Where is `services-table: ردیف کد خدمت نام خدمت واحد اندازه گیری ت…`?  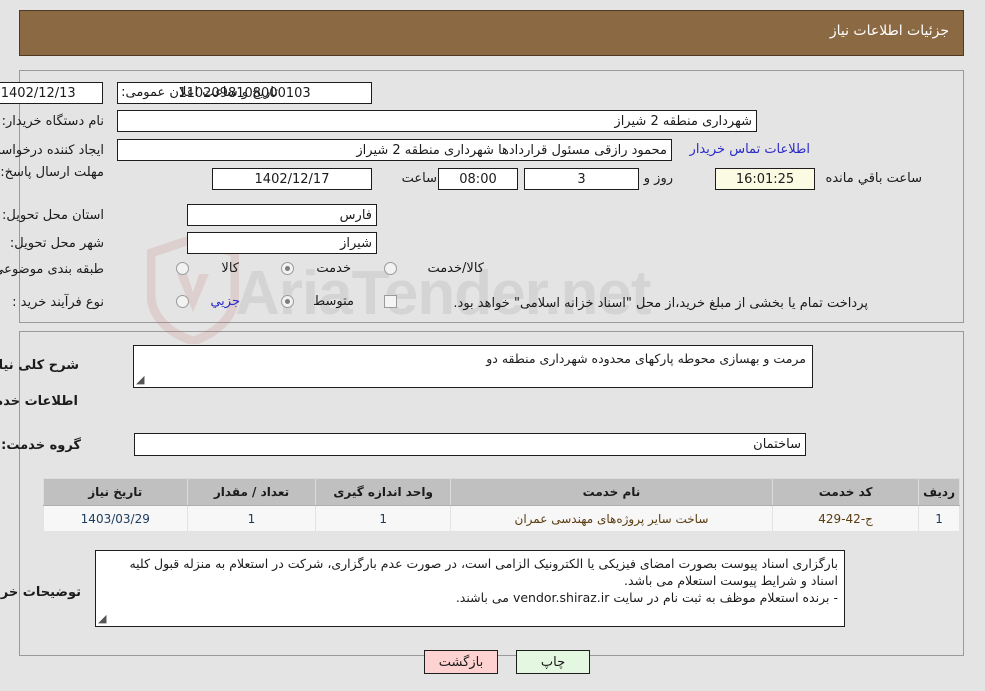
services-table: ردیف کد خدمت نام خدمت واحد اندازه گیری ت… is located at coordinates (502, 505).